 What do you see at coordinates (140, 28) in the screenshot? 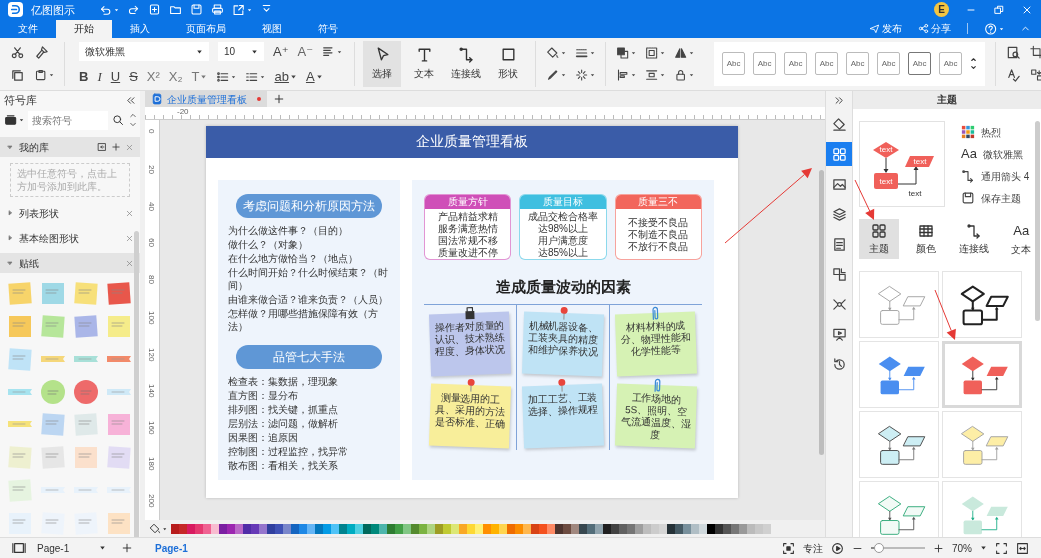
I see `menu-tab: 插入` at bounding box center [140, 28].